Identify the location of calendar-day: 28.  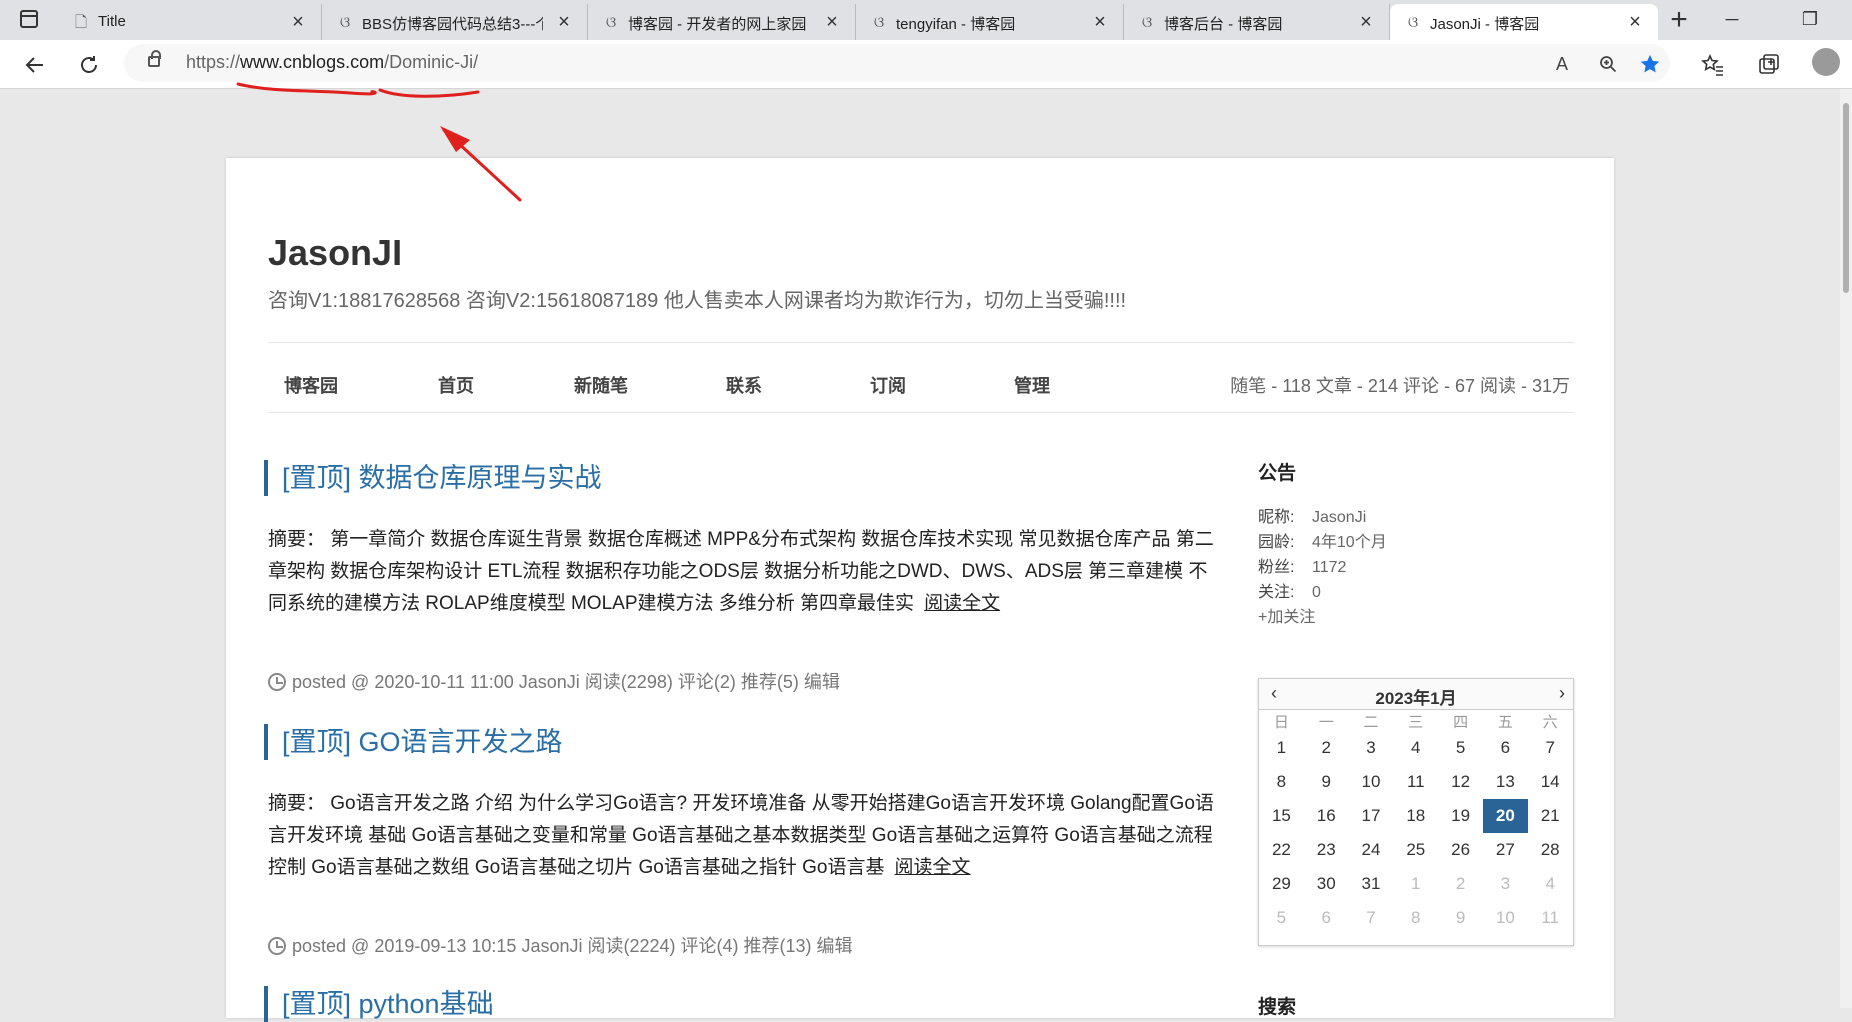
(1550, 850).